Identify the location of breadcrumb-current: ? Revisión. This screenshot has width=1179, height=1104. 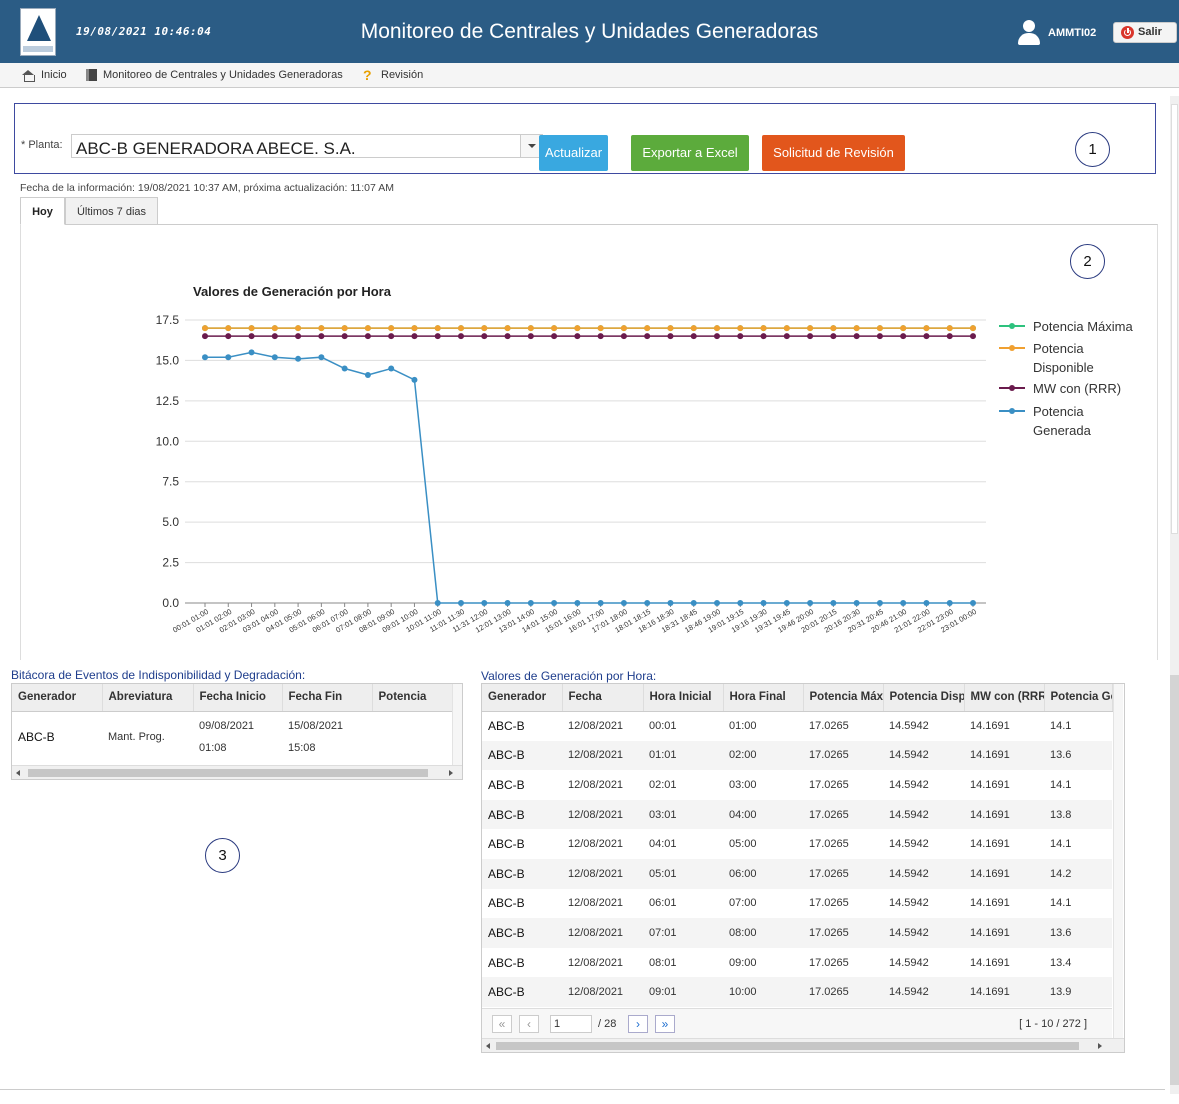
(393, 75).